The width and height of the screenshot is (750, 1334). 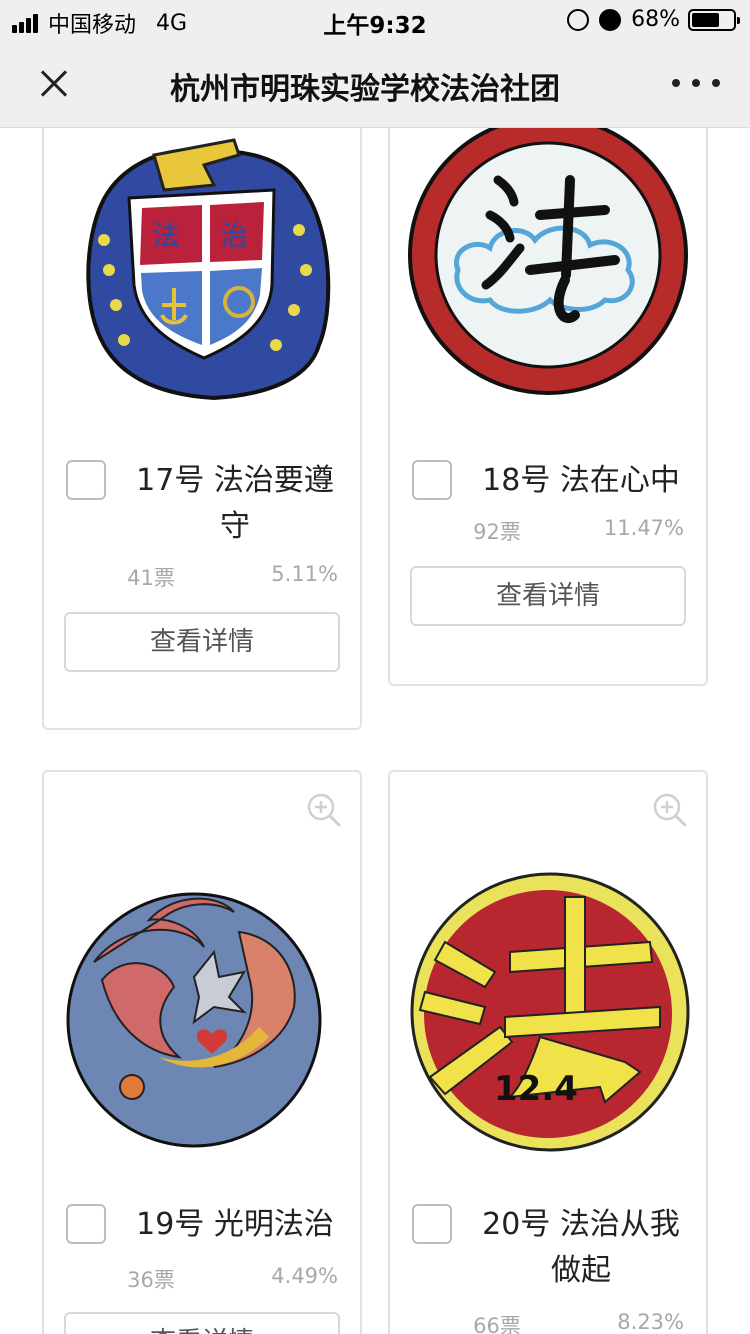 What do you see at coordinates (581, 1247) in the screenshot?
I see `work-title: 20号 法治从我做起` at bounding box center [581, 1247].